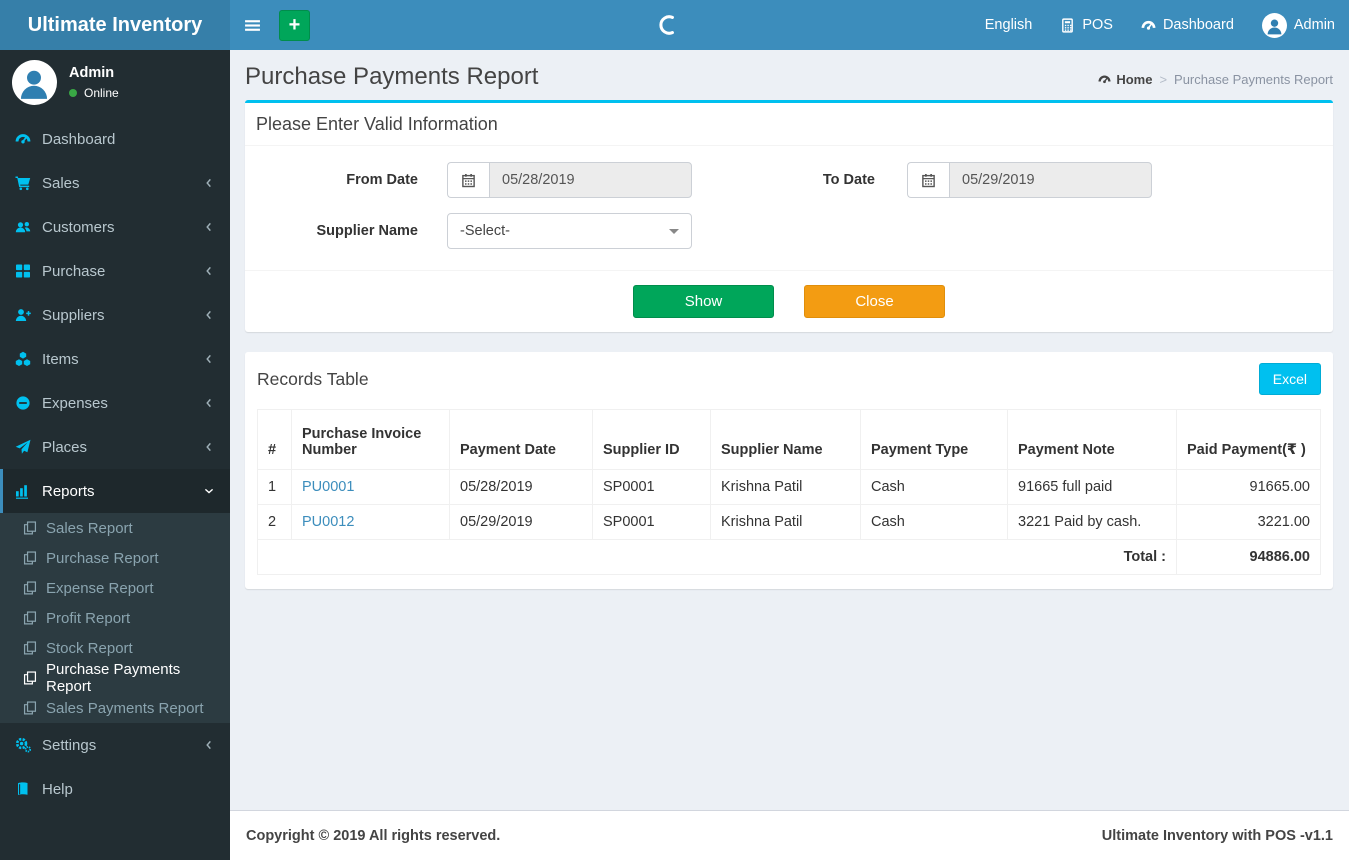 Image resolution: width=1349 pixels, height=860 pixels. What do you see at coordinates (115, 183) in the screenshot?
I see `sidebar-item-sales: Sales` at bounding box center [115, 183].